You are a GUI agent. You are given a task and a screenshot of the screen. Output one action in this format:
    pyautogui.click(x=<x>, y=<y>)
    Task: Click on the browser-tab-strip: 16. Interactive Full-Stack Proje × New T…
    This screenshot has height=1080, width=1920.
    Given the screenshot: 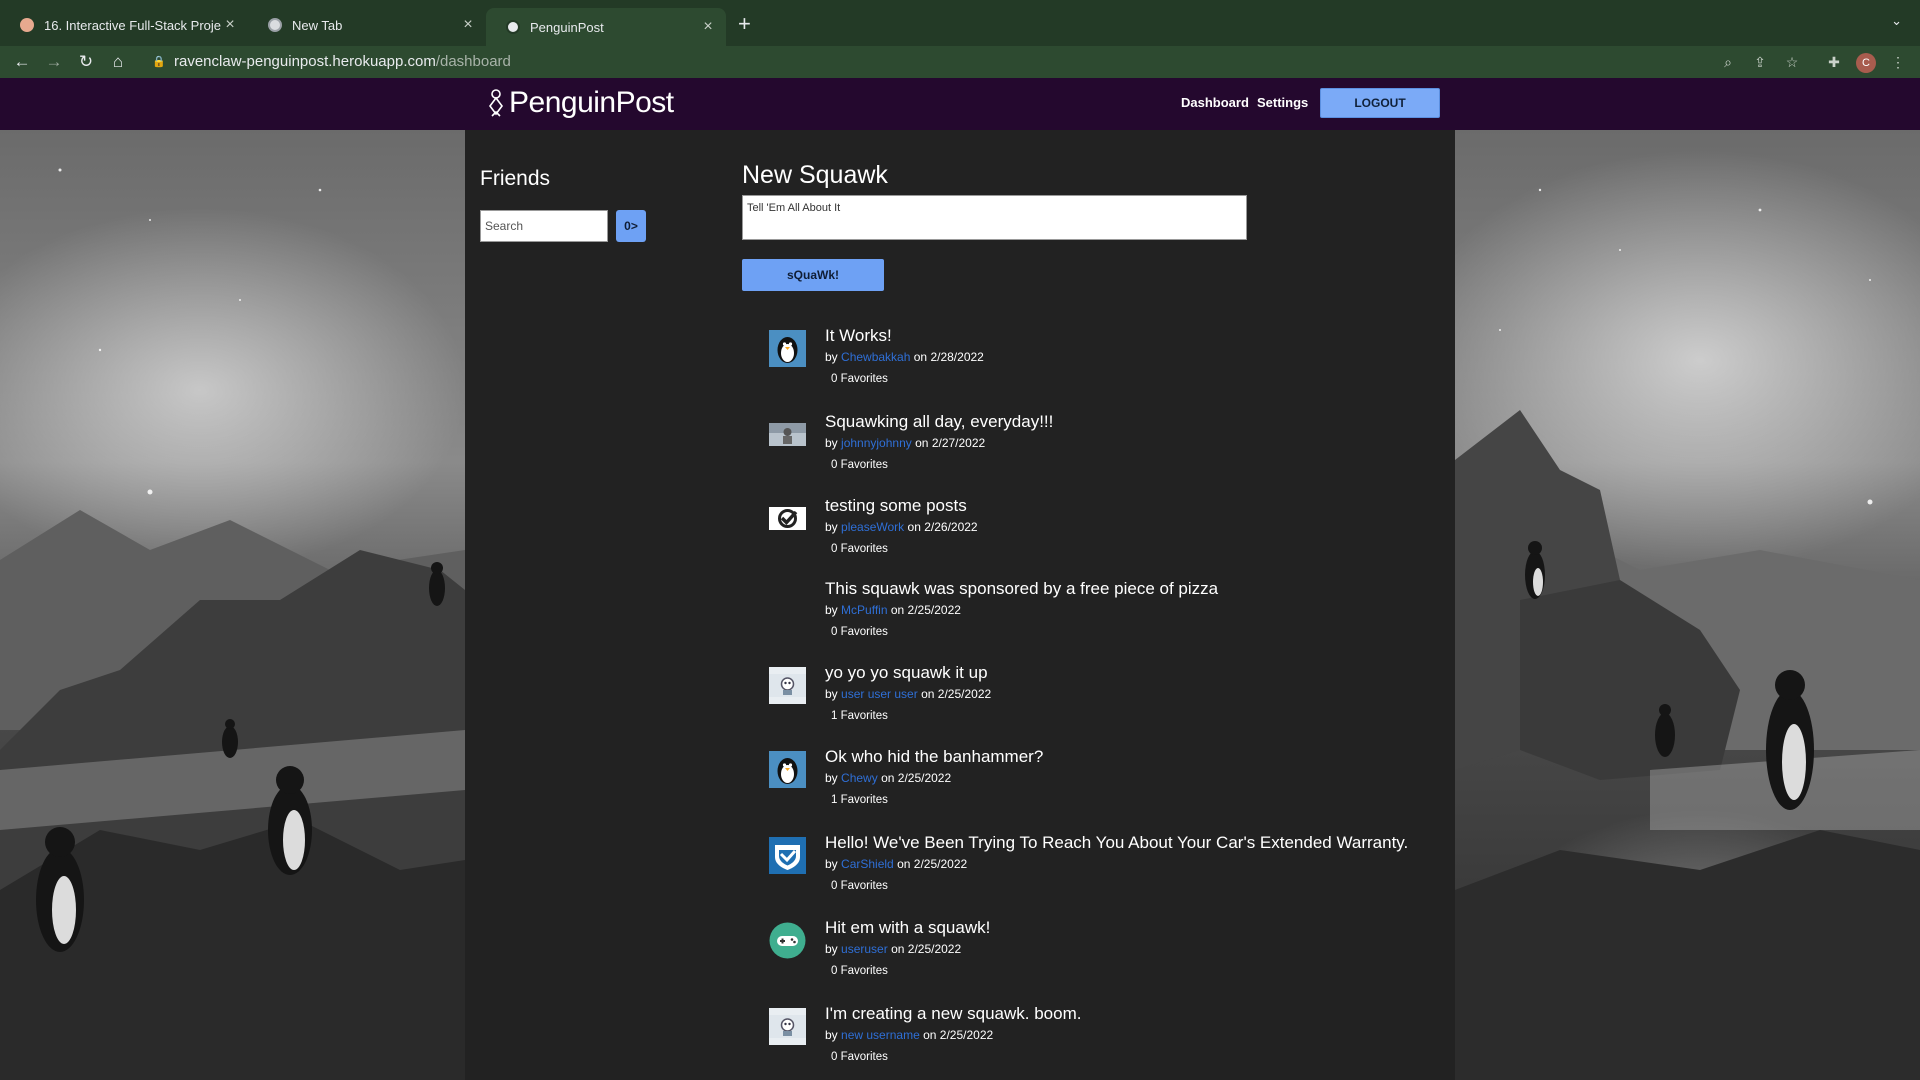 What is the action you would take?
    pyautogui.click(x=960, y=23)
    